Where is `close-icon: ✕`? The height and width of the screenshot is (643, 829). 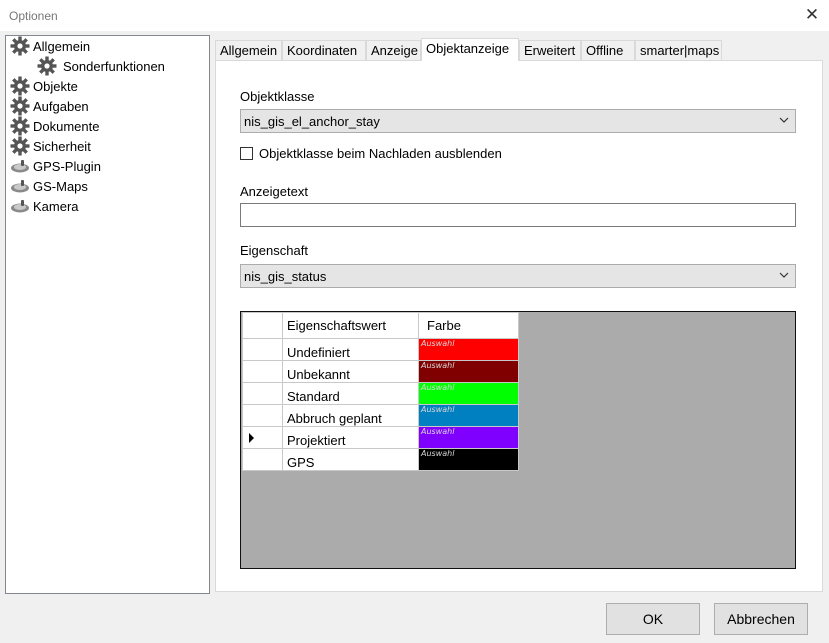
close-icon: ✕ is located at coordinates (812, 15).